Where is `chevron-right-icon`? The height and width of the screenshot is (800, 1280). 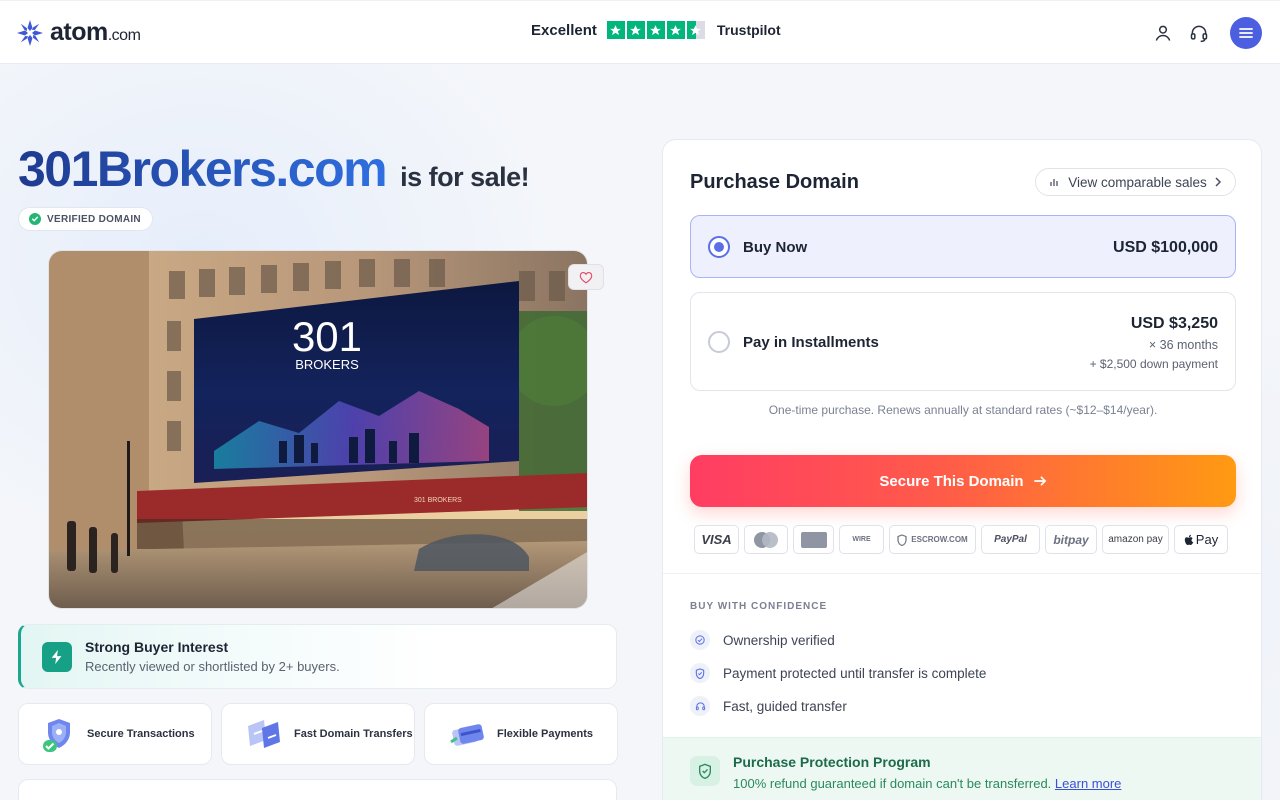
chevron-right-icon is located at coordinates (1218, 182).